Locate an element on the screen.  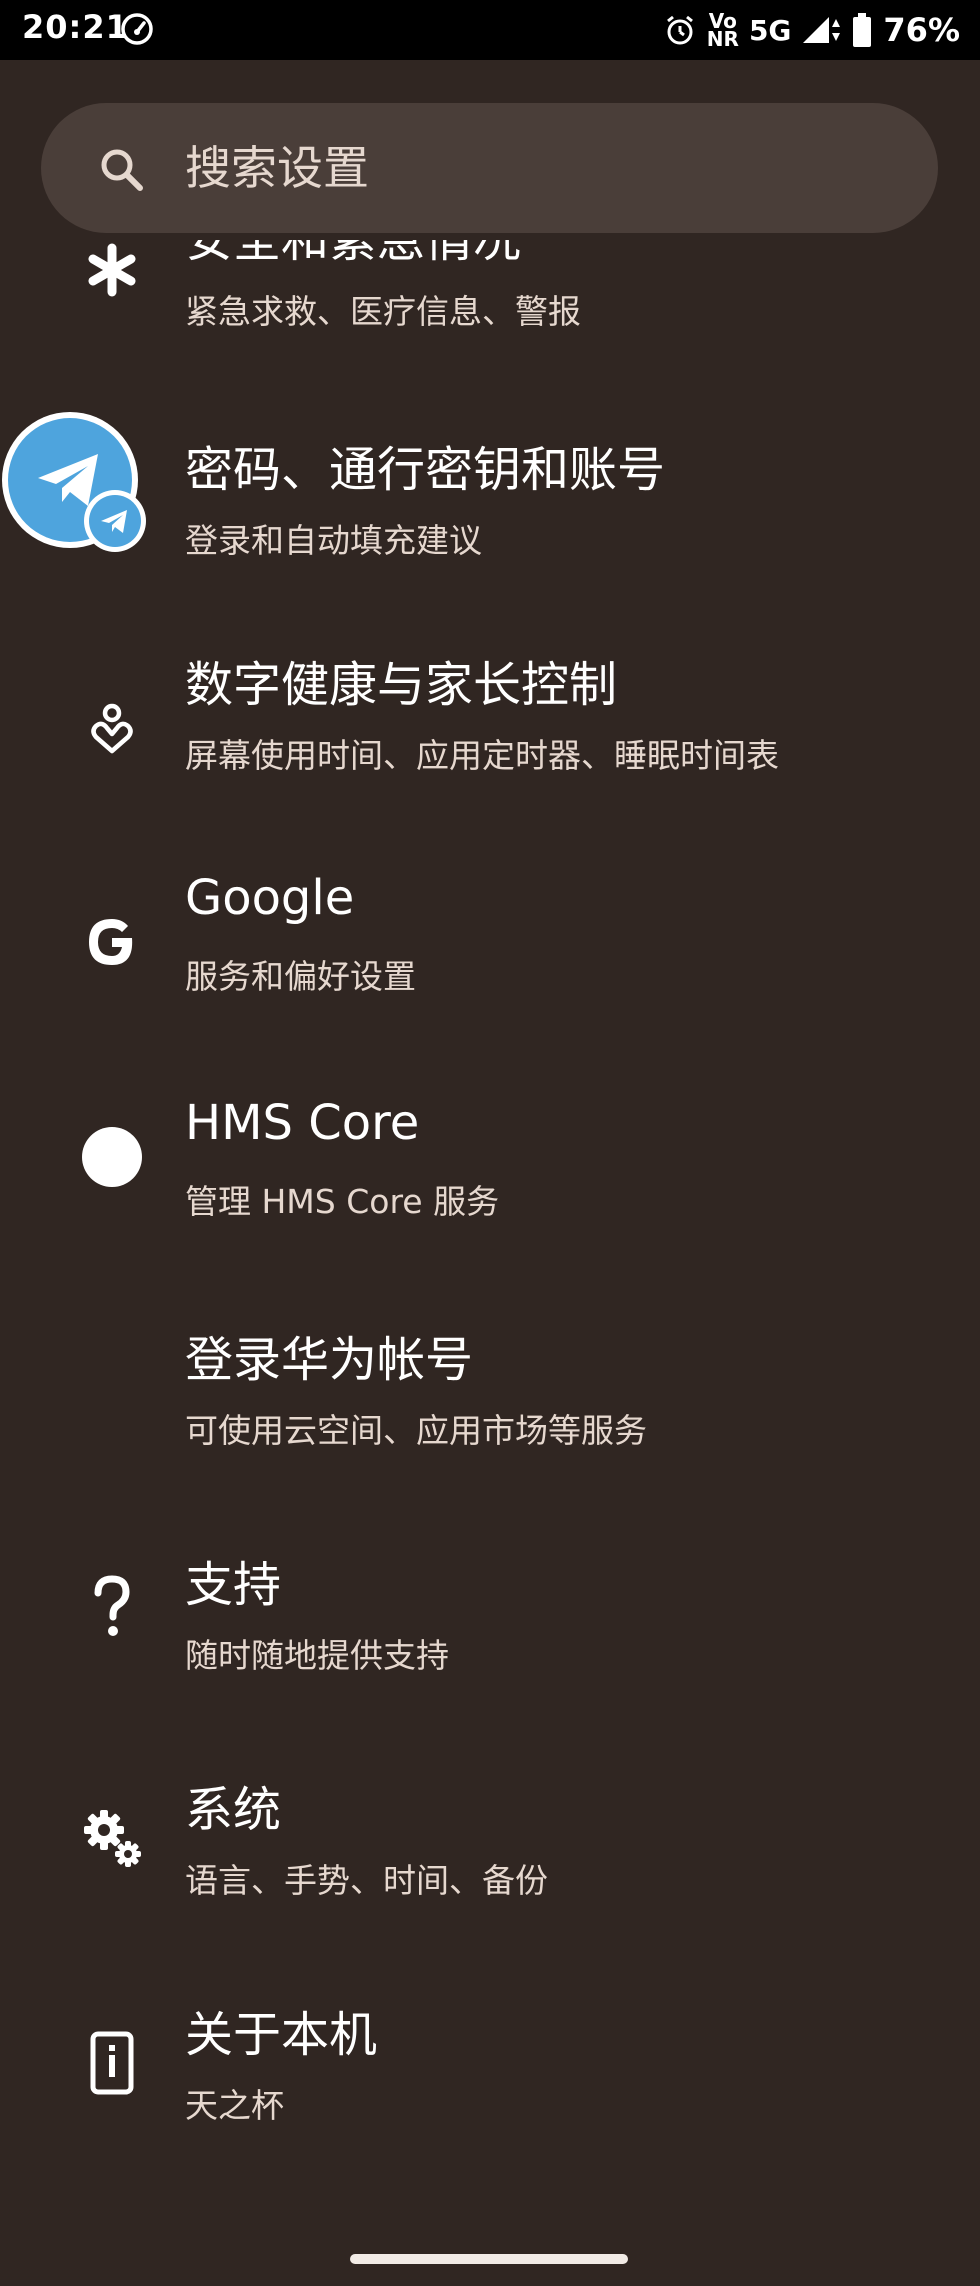
settings-item-subtitle: 屏幕使用时间、应用定时器、睡眠时间表 is located at coordinates (482, 755).